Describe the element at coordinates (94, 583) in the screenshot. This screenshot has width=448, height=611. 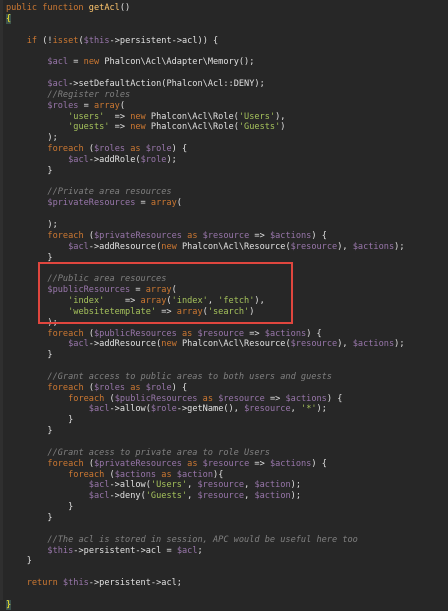
I see `code-line: return $this->persistent->acl;` at that location.